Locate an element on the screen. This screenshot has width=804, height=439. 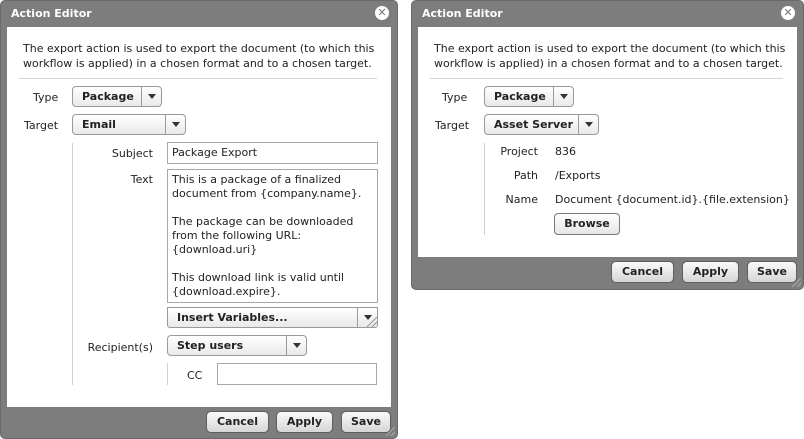
text-label: Text is located at coordinates (141, 179).